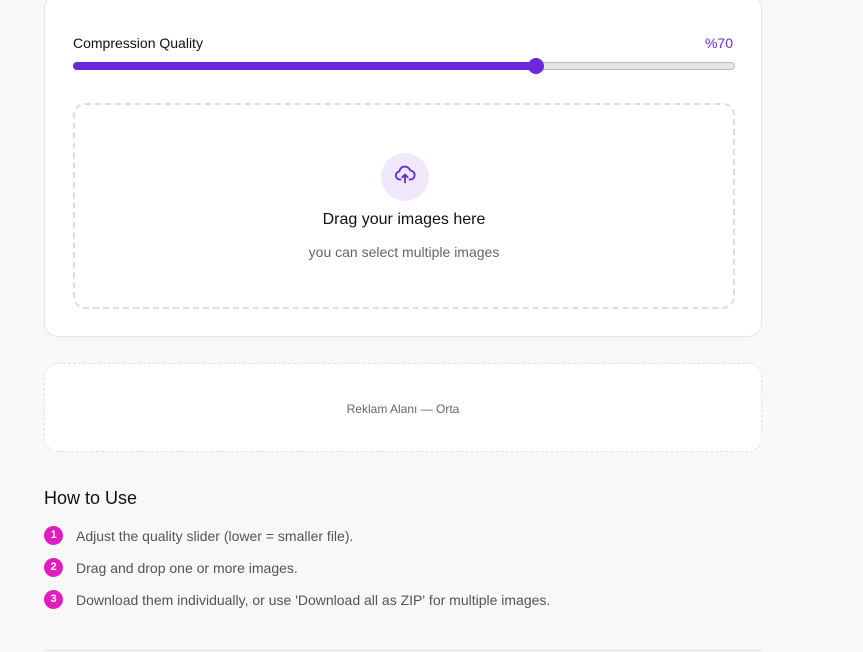 The image size is (863, 652). Describe the element at coordinates (404, 219) in the screenshot. I see `dropzone-title: Drag your images here` at that location.